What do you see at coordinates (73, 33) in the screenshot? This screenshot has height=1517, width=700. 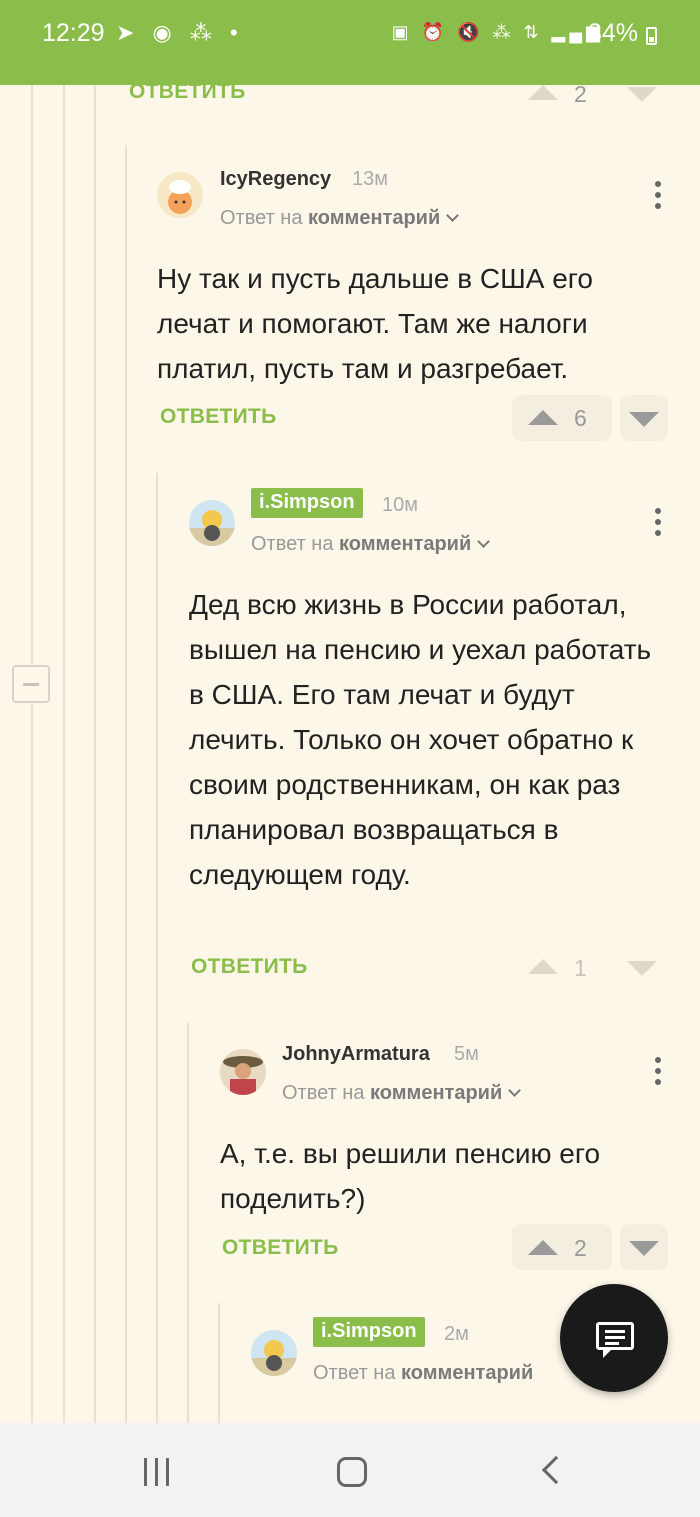 I see `status-time: 12:29` at bounding box center [73, 33].